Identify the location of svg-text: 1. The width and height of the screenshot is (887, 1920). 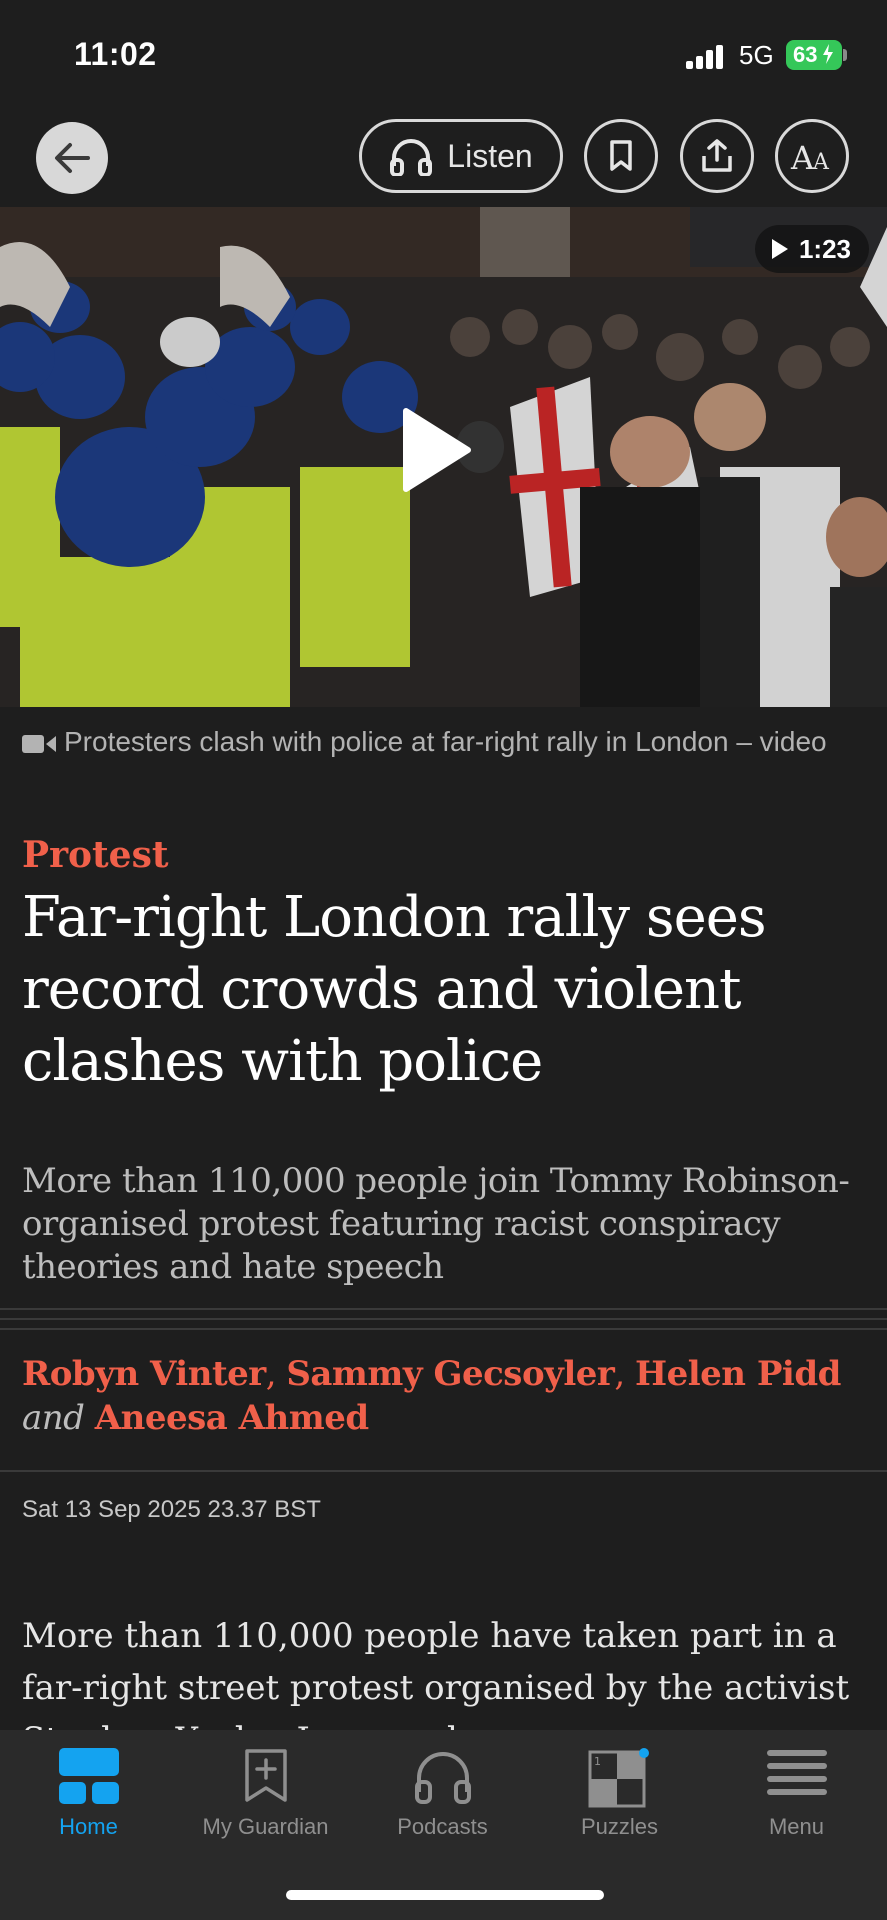
(597, 1761).